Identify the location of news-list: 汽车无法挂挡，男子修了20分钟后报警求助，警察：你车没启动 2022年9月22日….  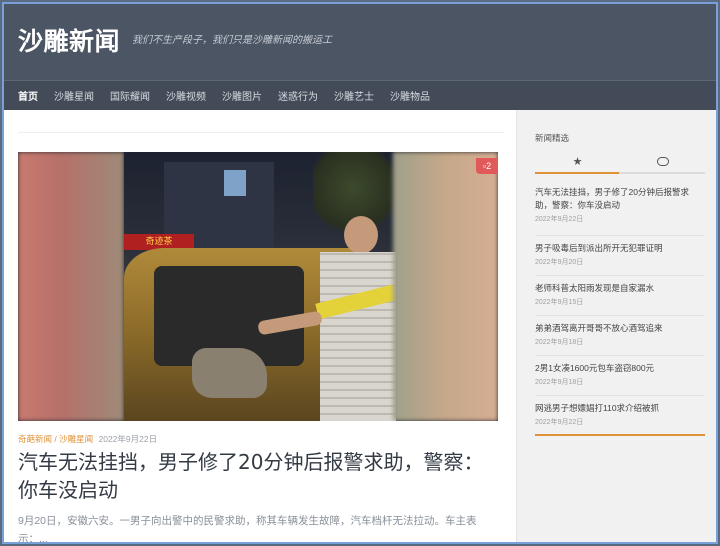
(620, 310).